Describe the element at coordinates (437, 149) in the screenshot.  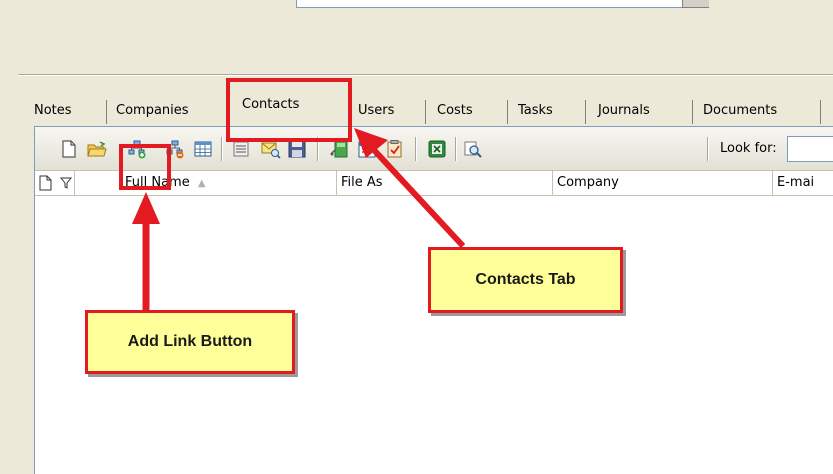
I see `excel-icon` at that location.